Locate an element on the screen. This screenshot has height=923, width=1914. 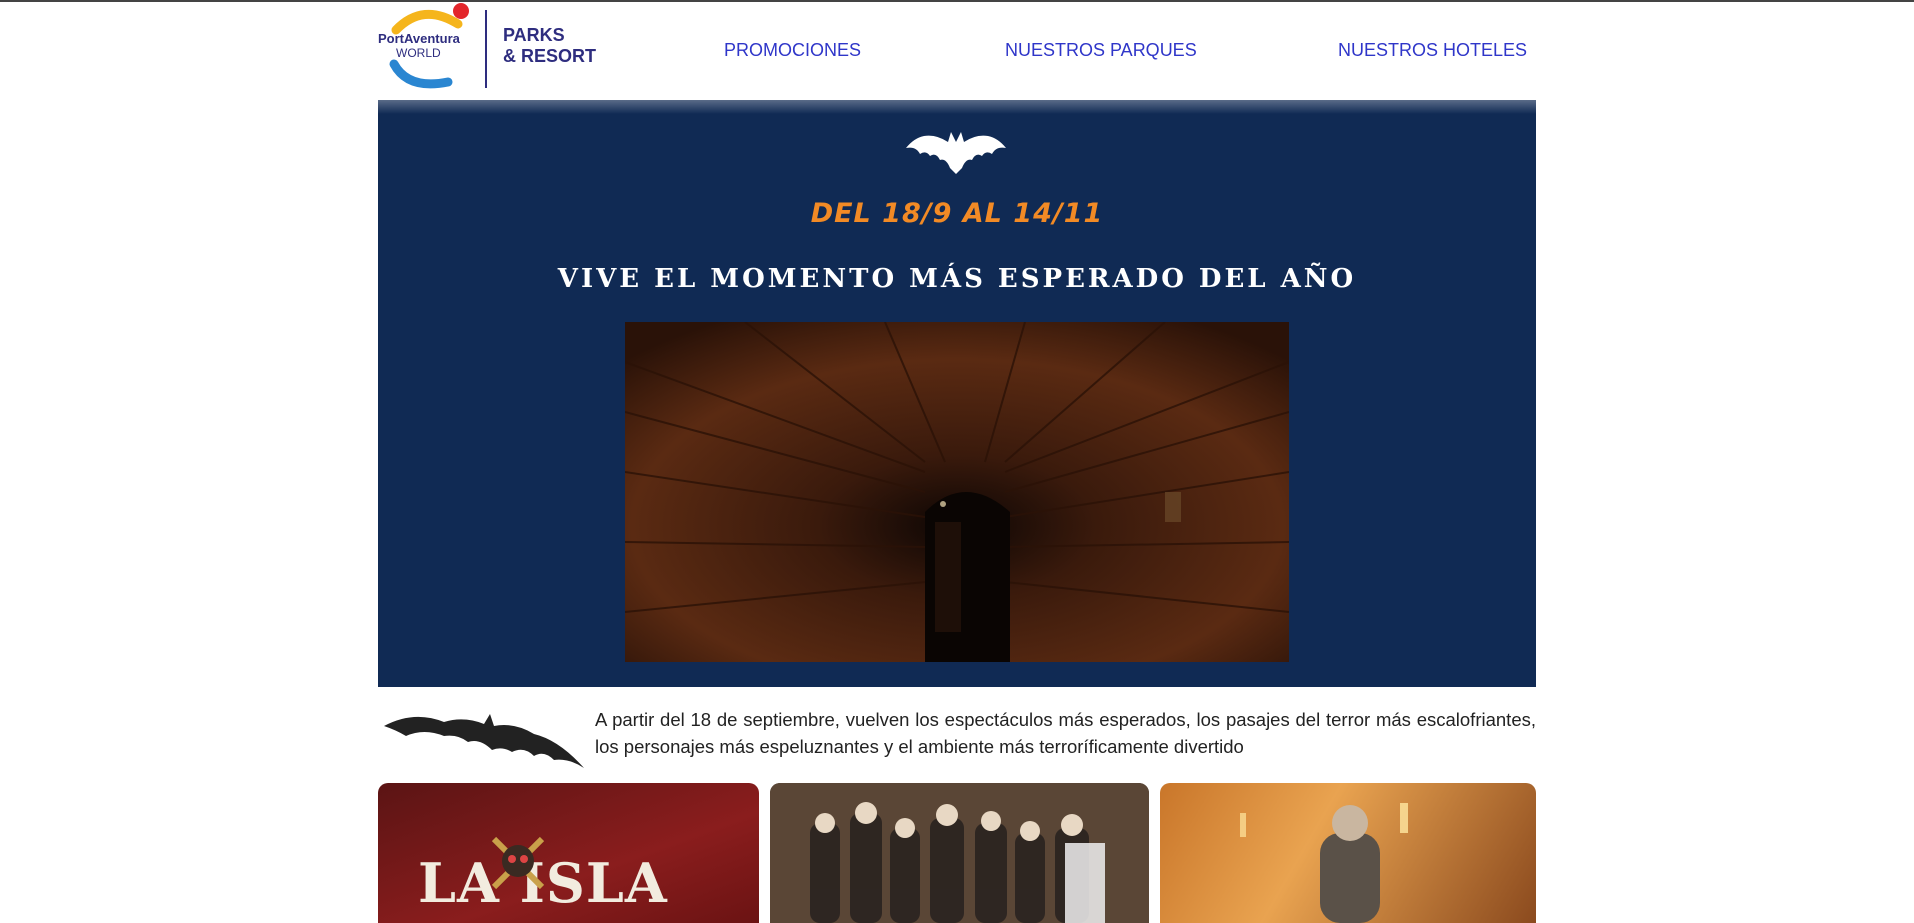
tunnel-video-thumbnail is located at coordinates (957, 492).